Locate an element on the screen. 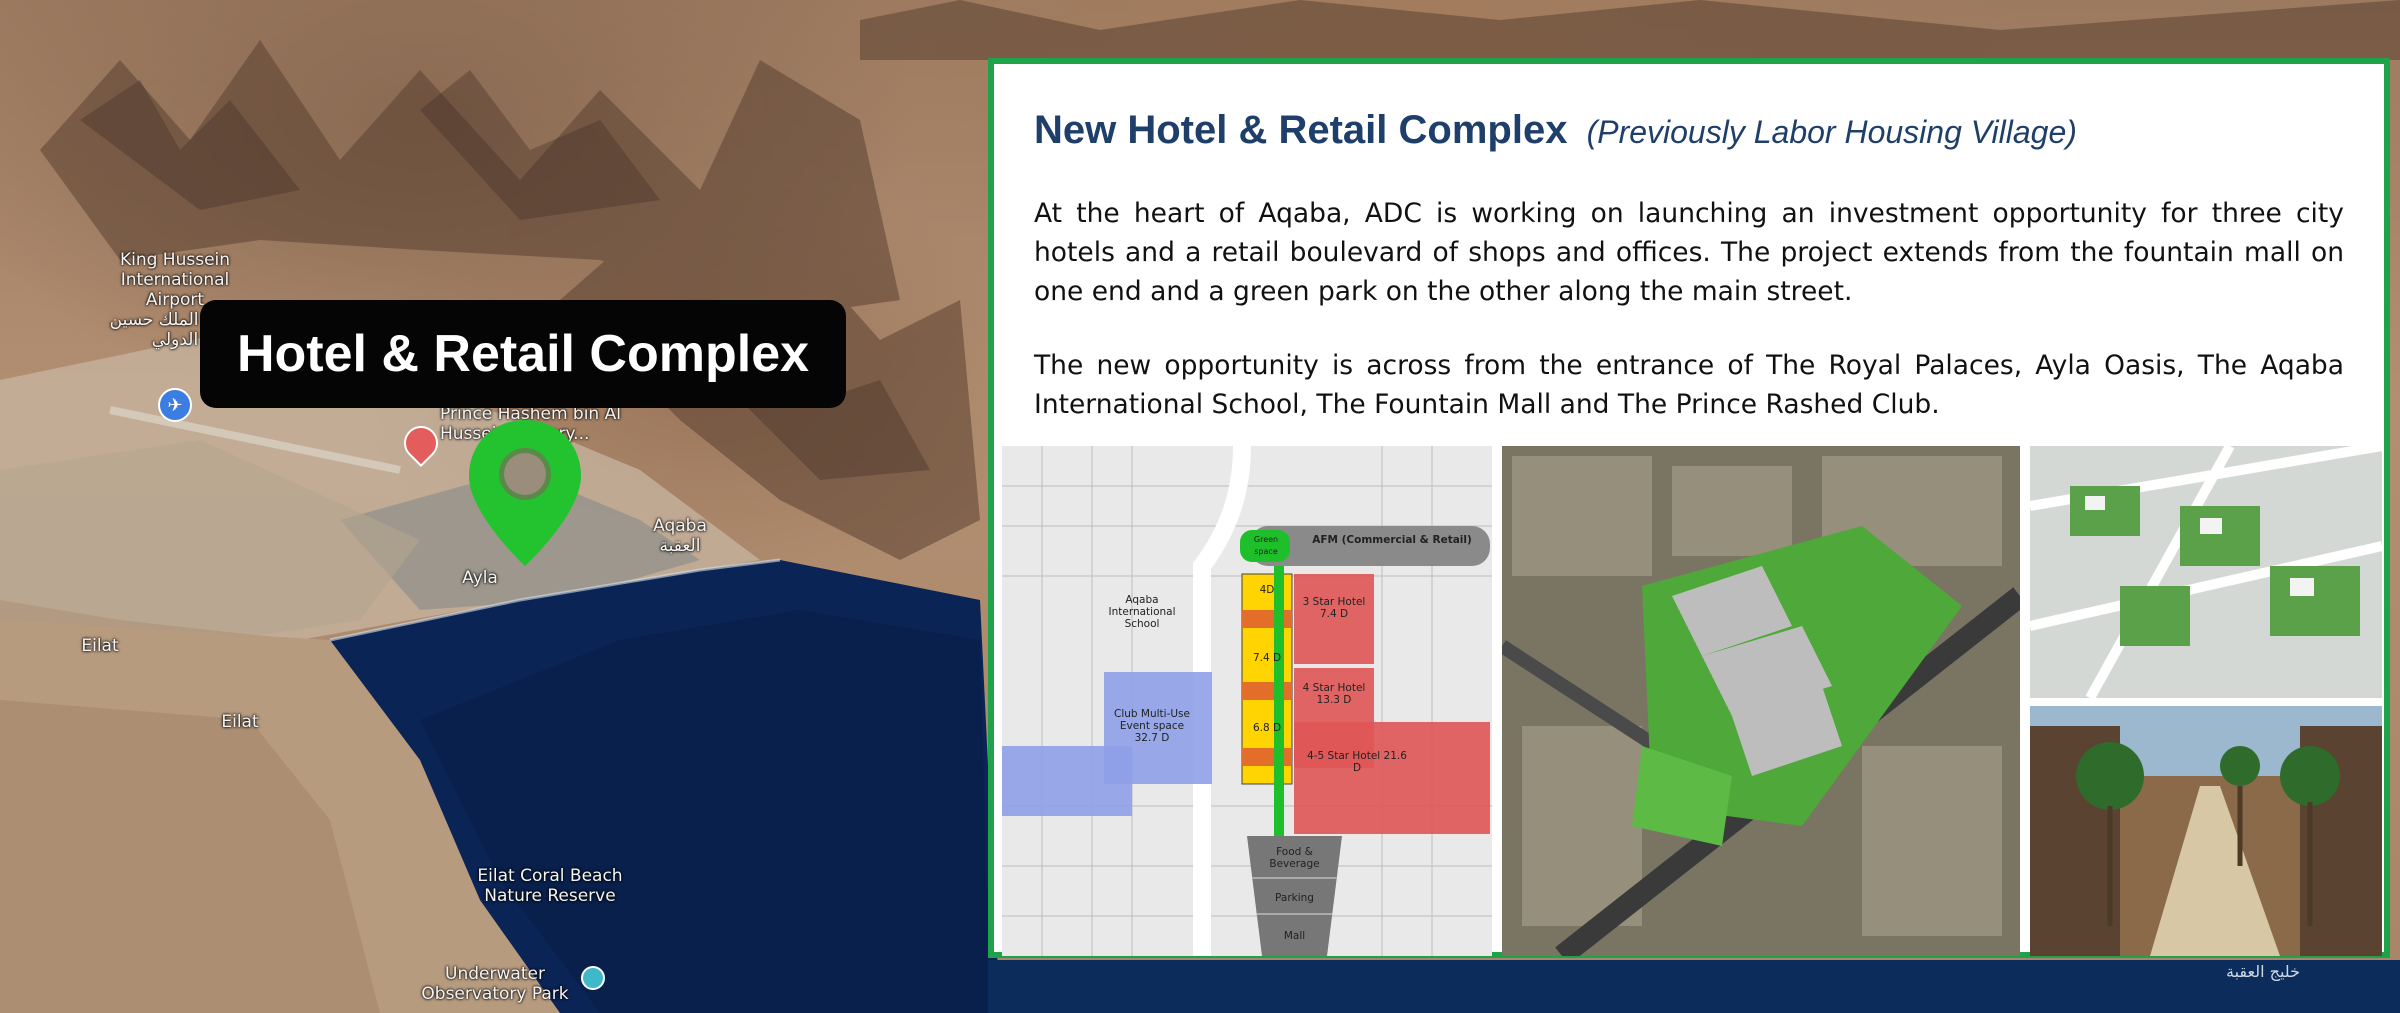  masterplan-image is located at coordinates (2206, 572).